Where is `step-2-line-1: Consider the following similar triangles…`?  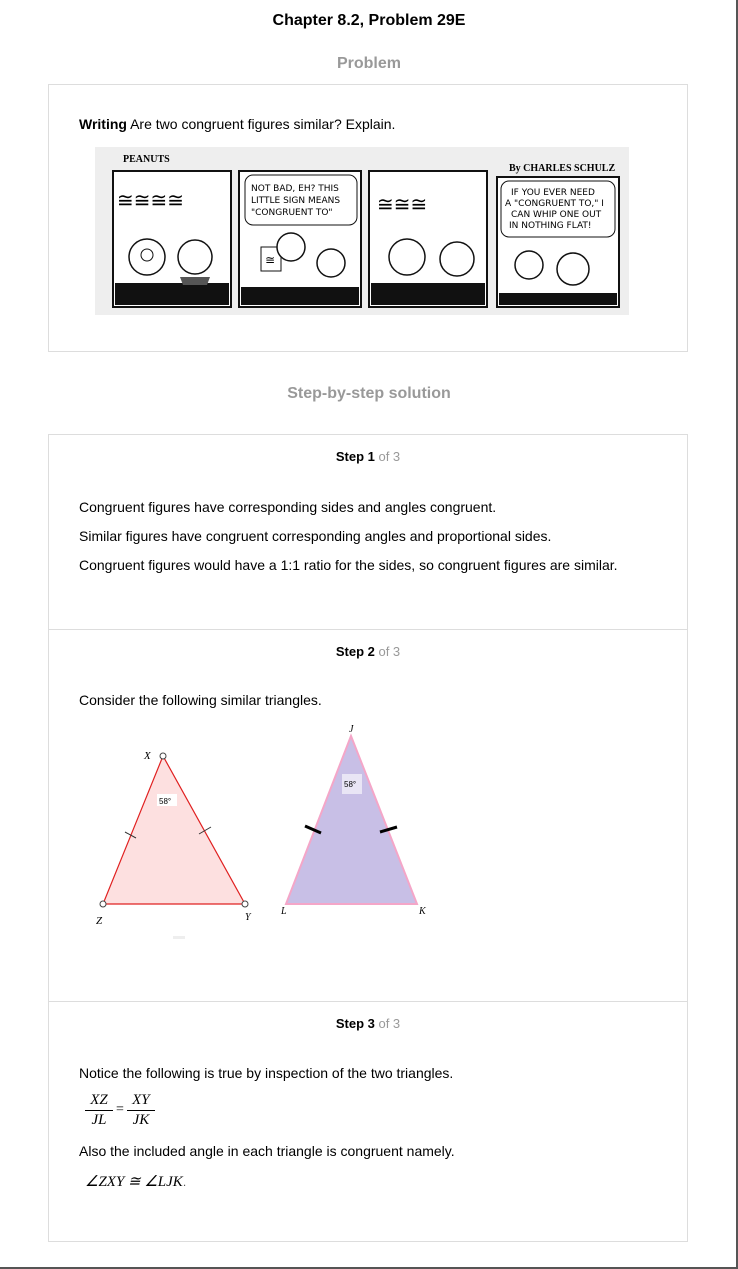
step-2-line-1: Consider the following similar triangles… is located at coordinates (200, 700).